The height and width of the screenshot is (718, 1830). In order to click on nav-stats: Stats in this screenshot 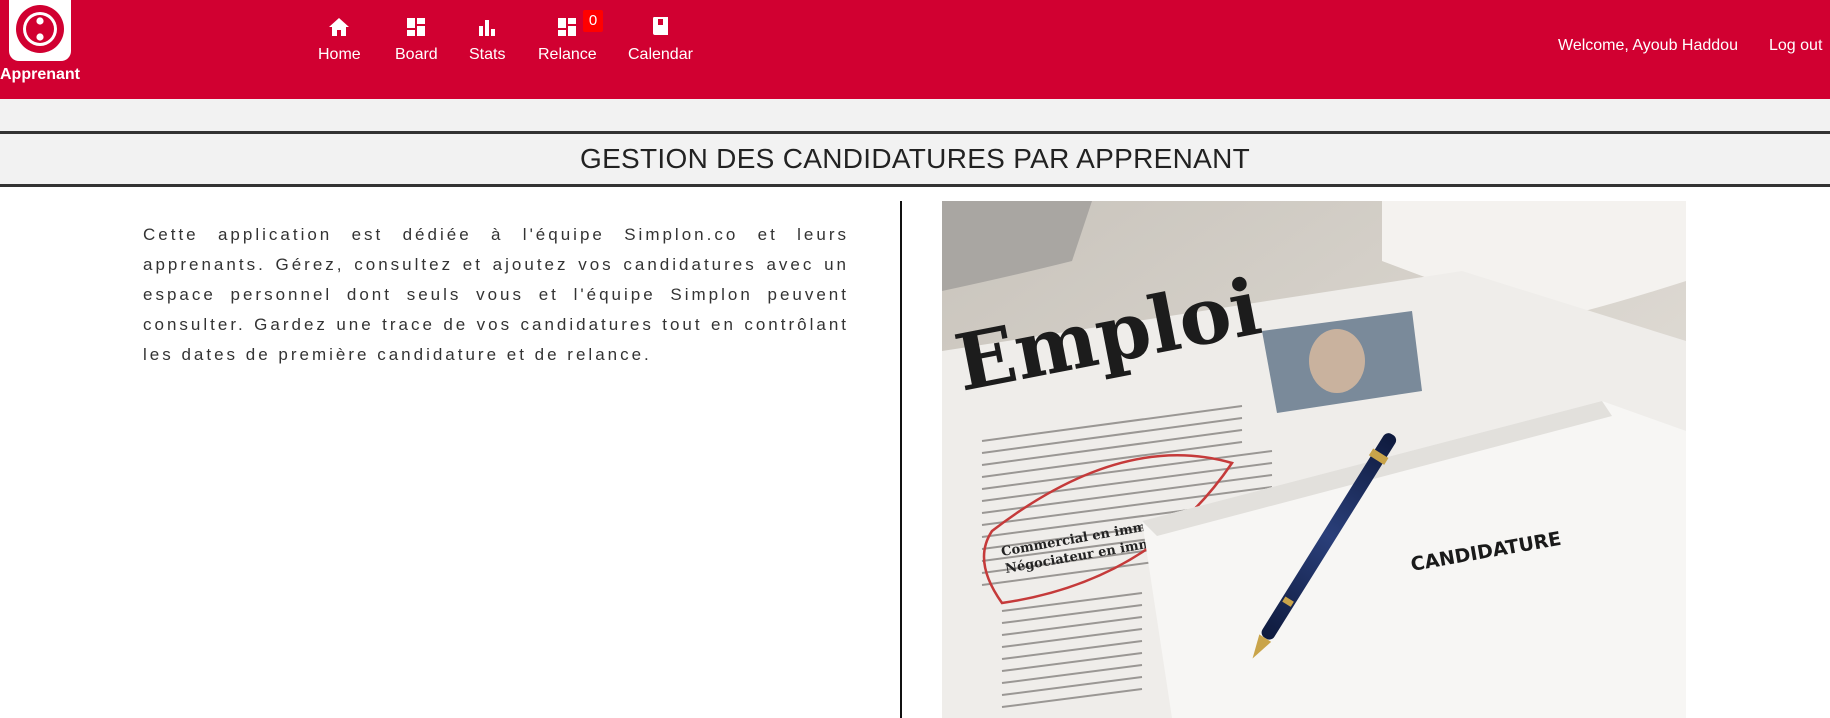, I will do `click(487, 46)`.